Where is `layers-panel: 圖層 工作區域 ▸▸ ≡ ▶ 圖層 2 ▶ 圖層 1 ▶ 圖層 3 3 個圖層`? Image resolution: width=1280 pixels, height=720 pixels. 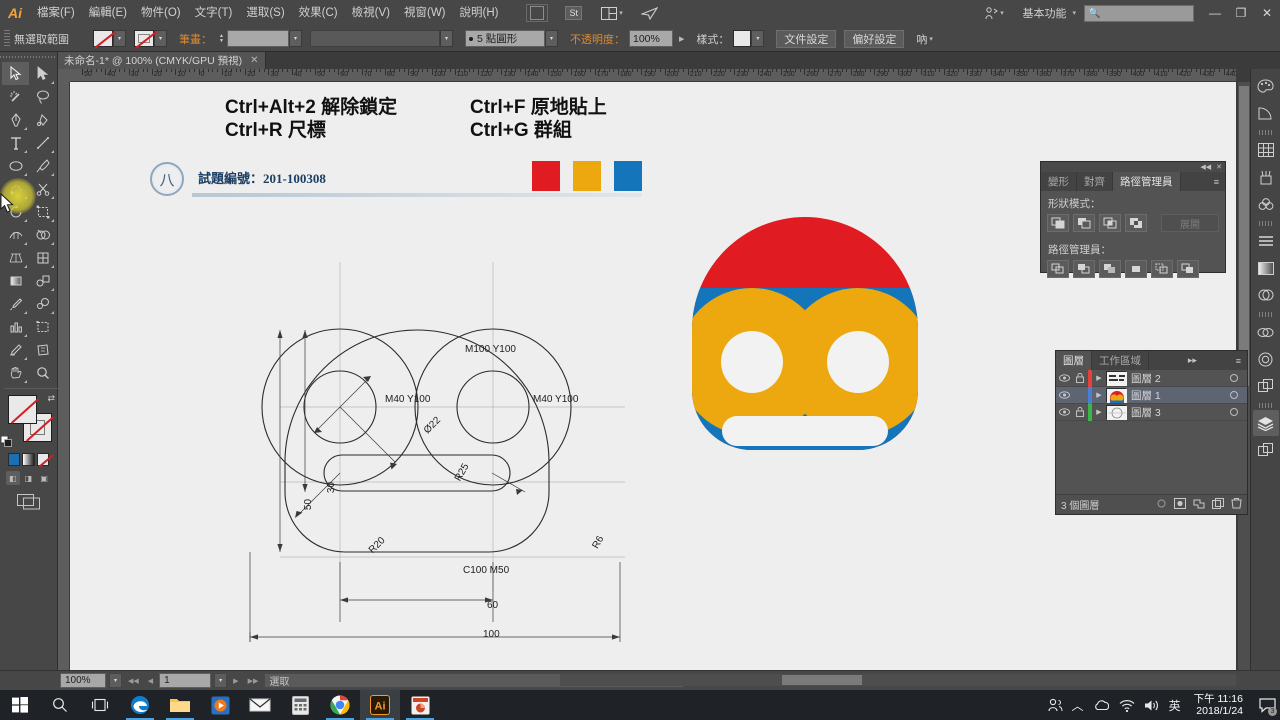 layers-panel: 圖層 工作區域 ▸▸ ≡ ▶ 圖層 2 ▶ 圖層 1 ▶ 圖層 3 3 個圖層 is located at coordinates (1151, 432).